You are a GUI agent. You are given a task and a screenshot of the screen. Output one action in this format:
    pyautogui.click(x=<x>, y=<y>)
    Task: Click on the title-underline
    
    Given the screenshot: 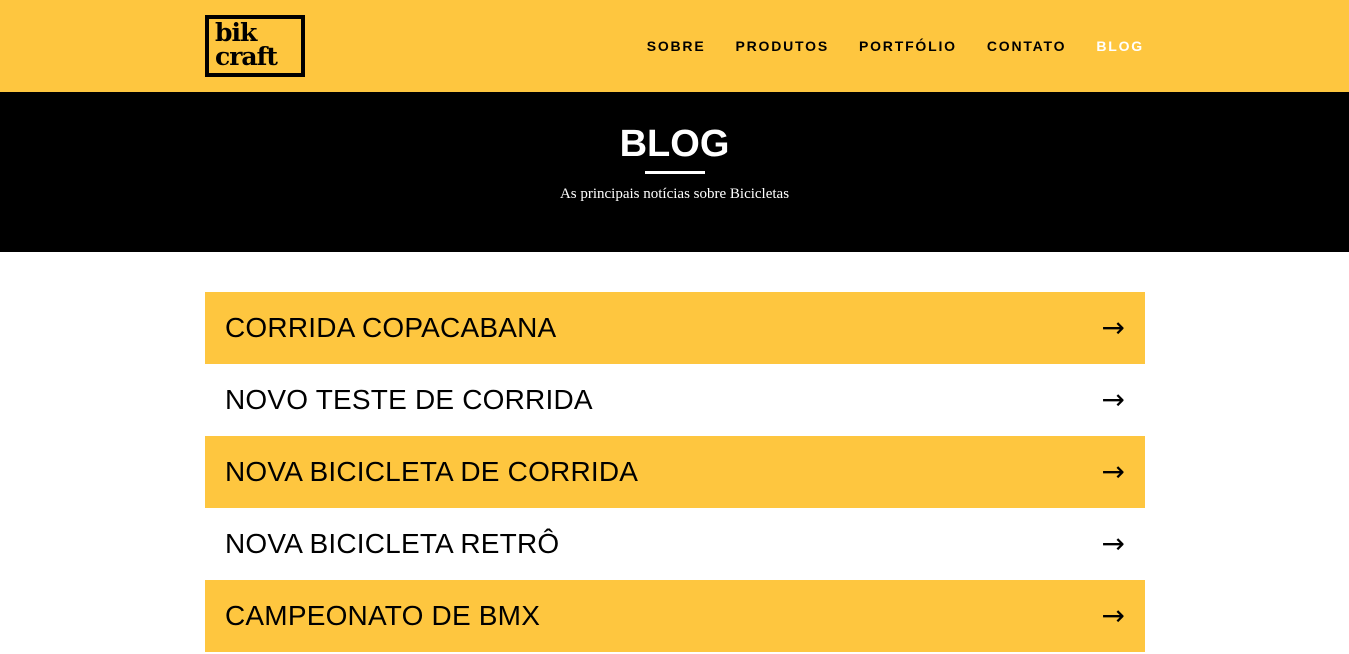 What is the action you would take?
    pyautogui.click(x=675, y=172)
    